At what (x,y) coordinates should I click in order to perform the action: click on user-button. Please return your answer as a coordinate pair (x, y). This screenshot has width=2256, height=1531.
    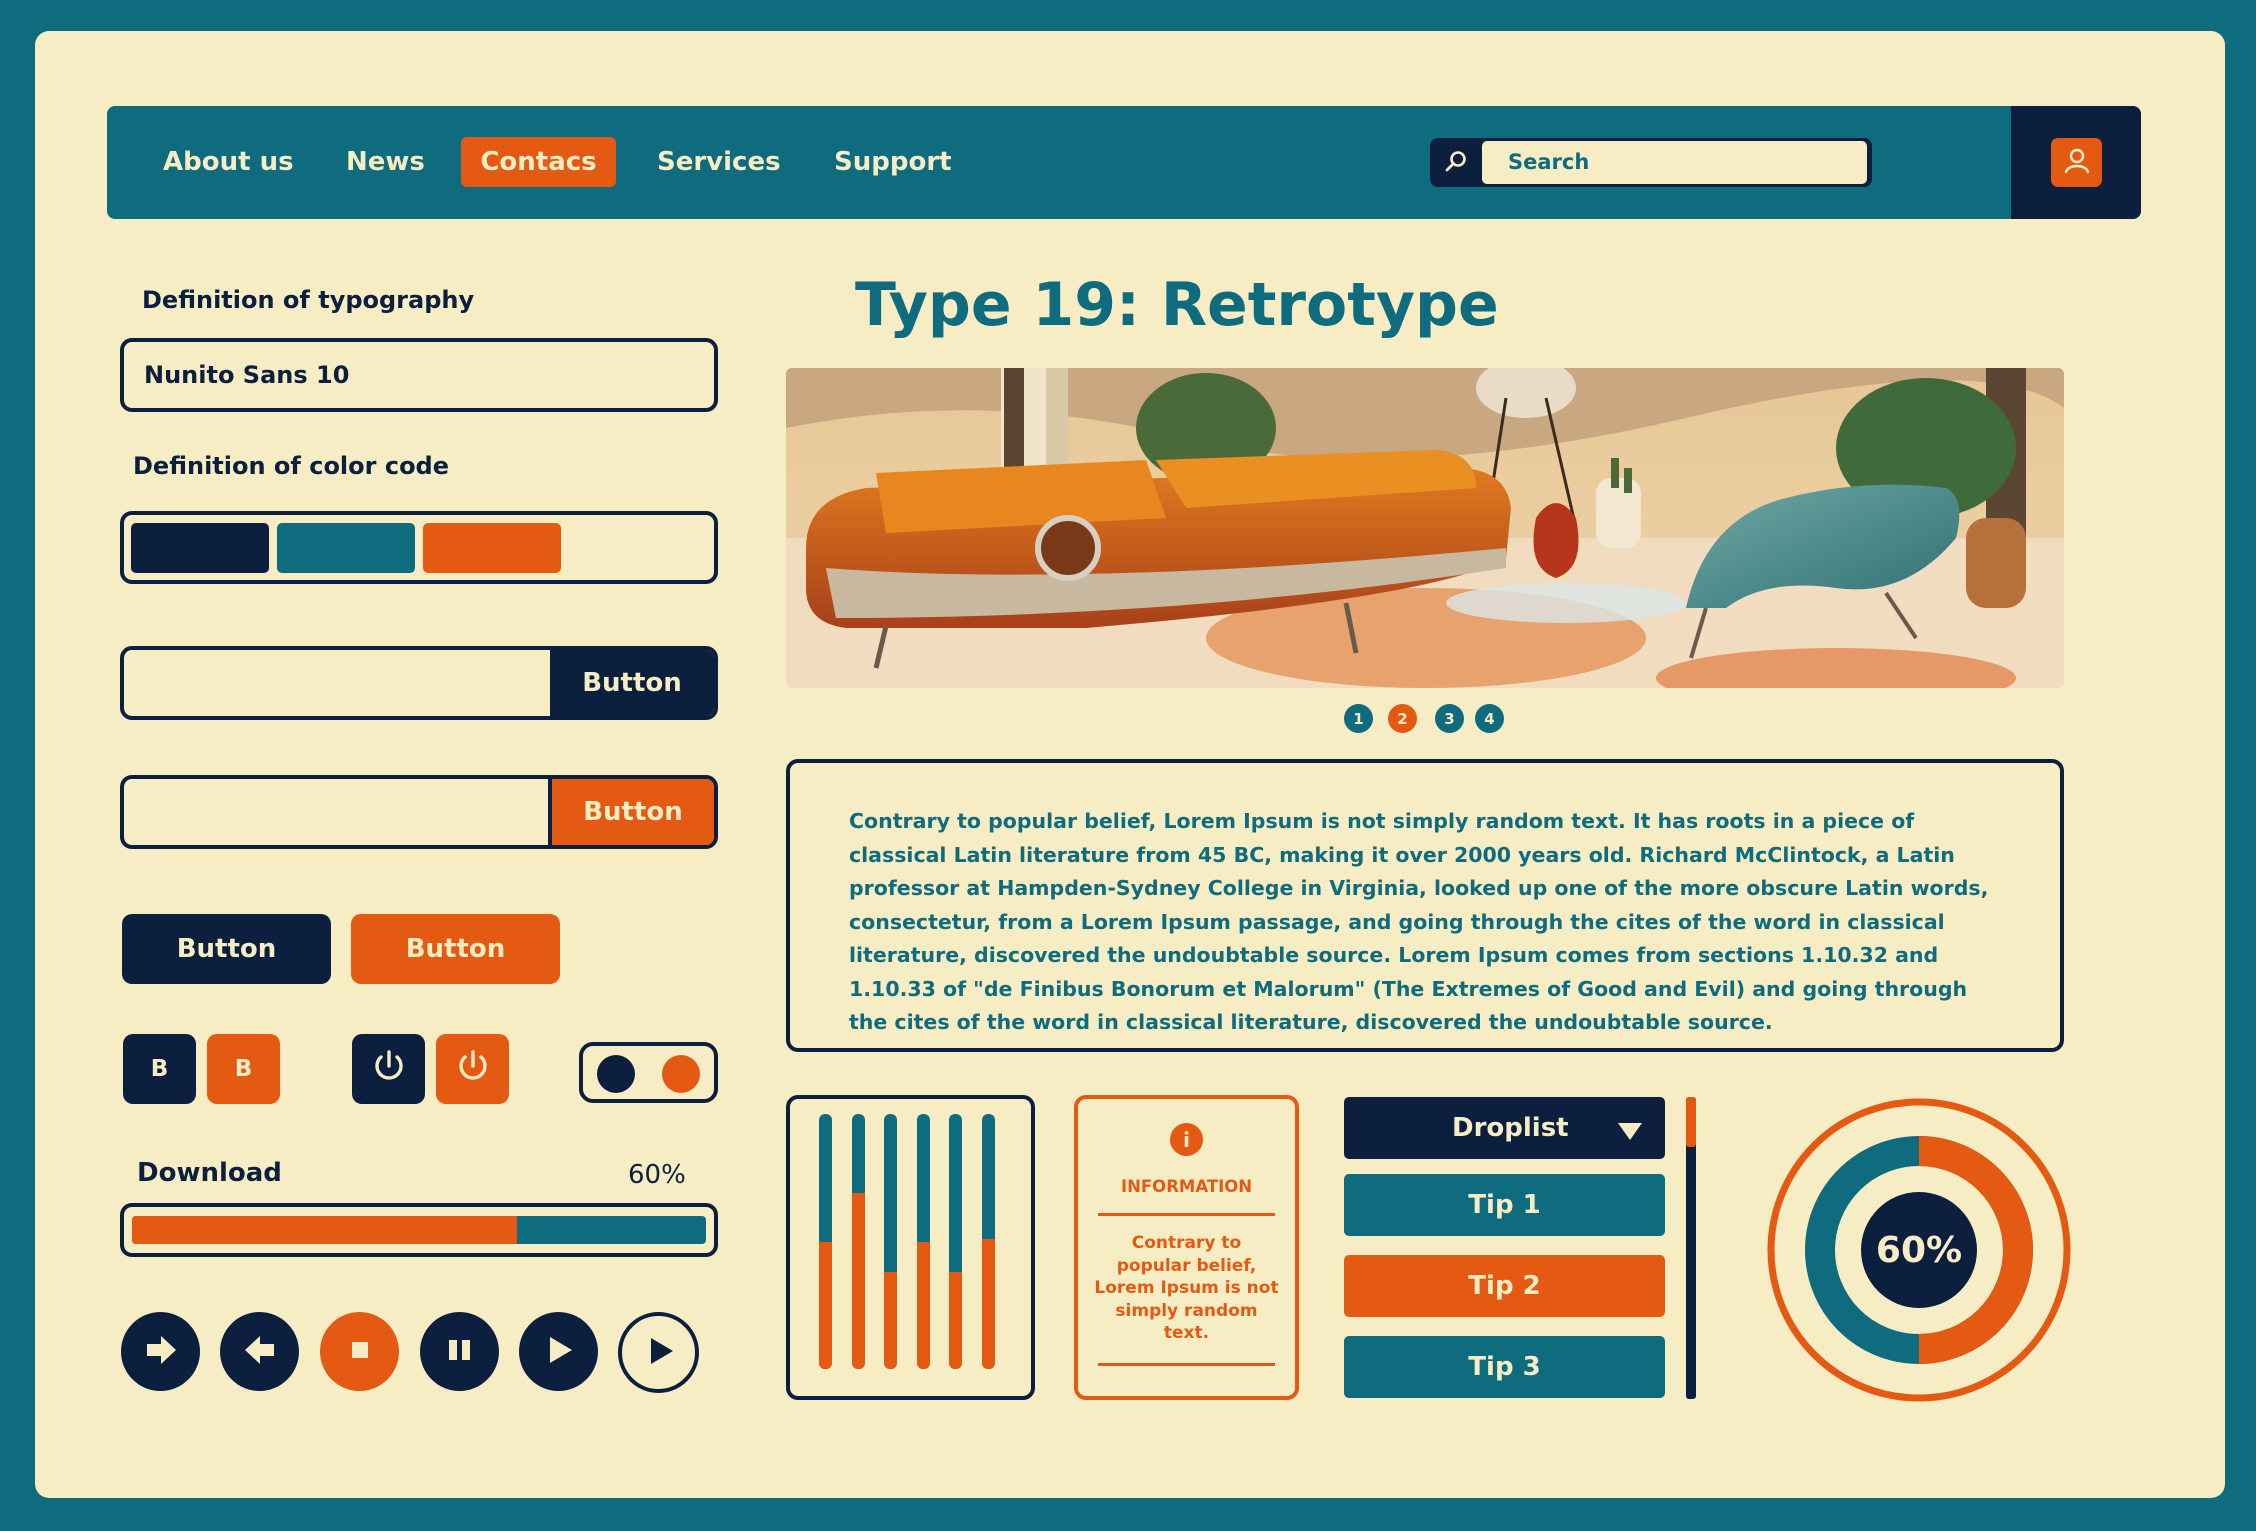
    Looking at the image, I should click on (2076, 162).